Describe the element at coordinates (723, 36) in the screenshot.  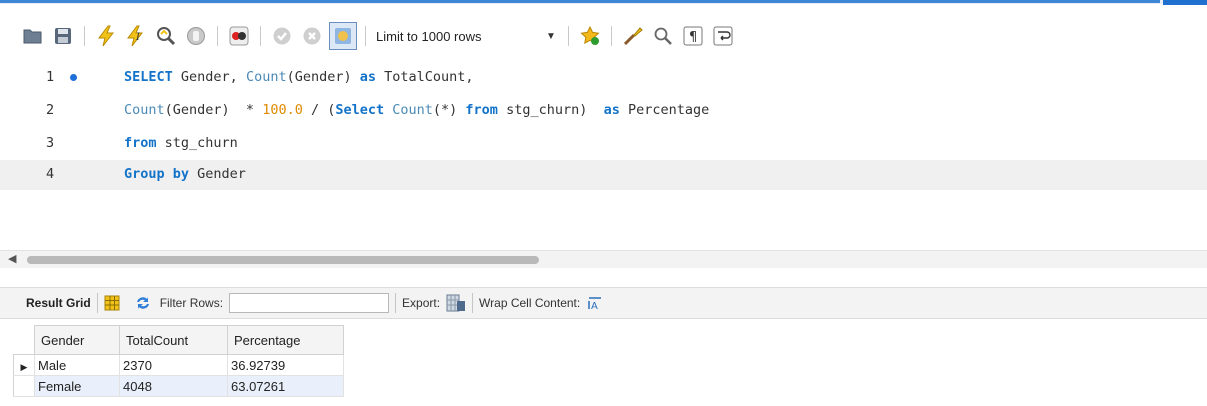
I see `wrap-icon` at that location.